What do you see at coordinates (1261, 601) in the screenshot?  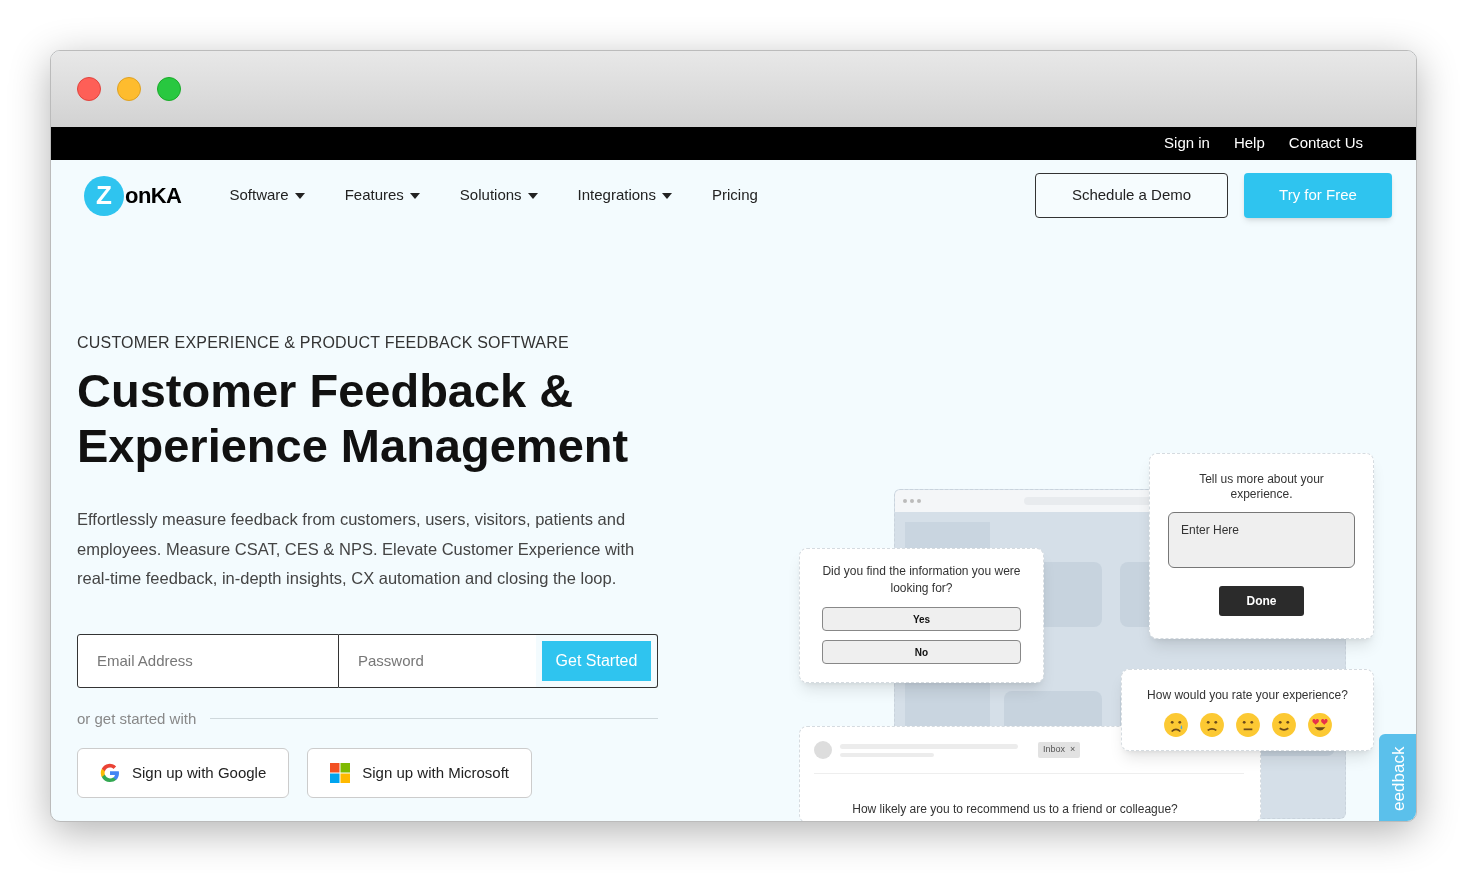 I see `done-button: Done` at bounding box center [1261, 601].